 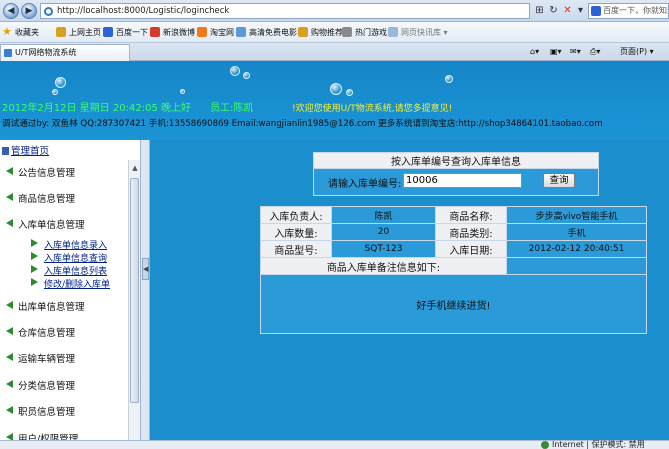 I want to click on fav-link: 淘宝网, so click(x=215, y=32).